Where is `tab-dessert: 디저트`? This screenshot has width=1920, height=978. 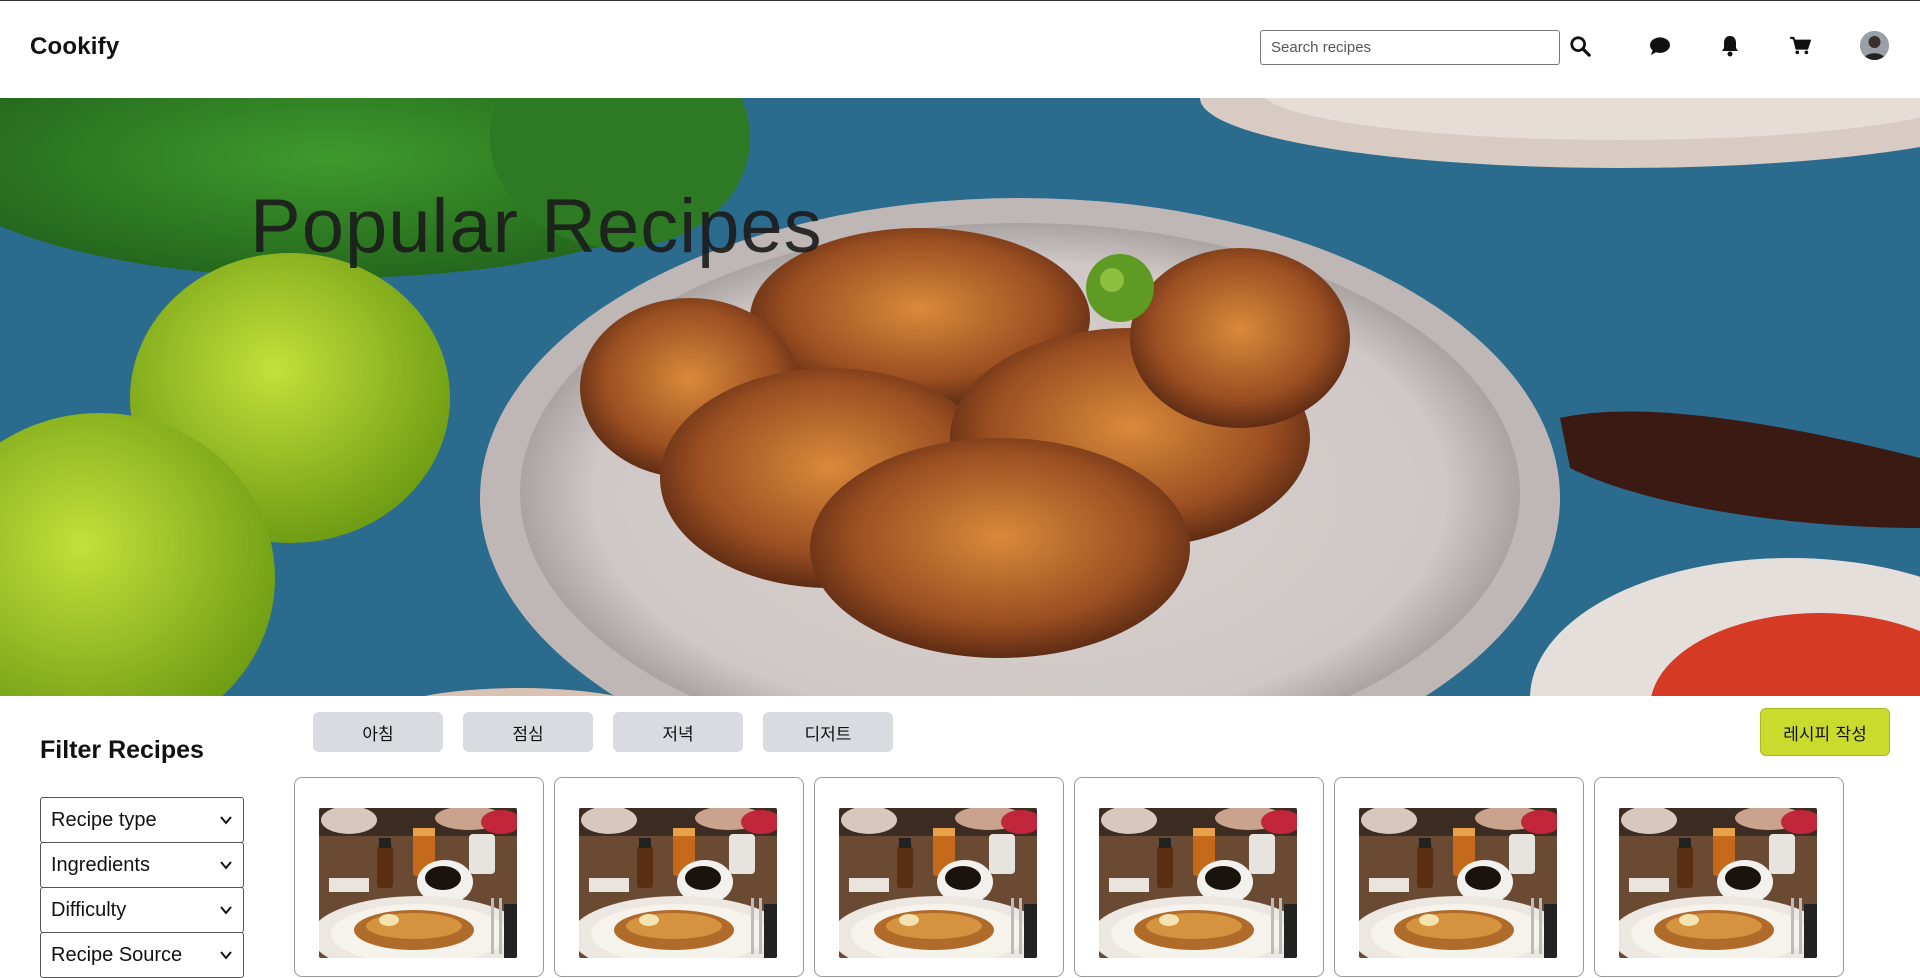
tab-dessert: 디저트 is located at coordinates (828, 732).